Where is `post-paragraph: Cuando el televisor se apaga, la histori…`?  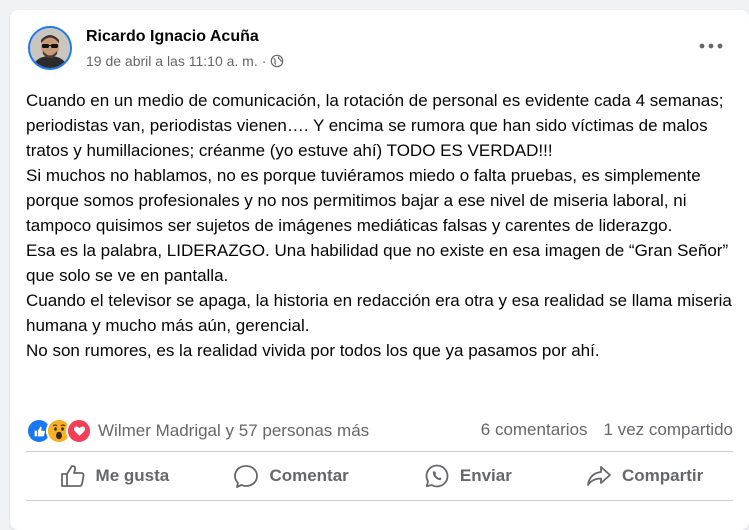 post-paragraph: Cuando el televisor se apaga, la histori… is located at coordinates (379, 313).